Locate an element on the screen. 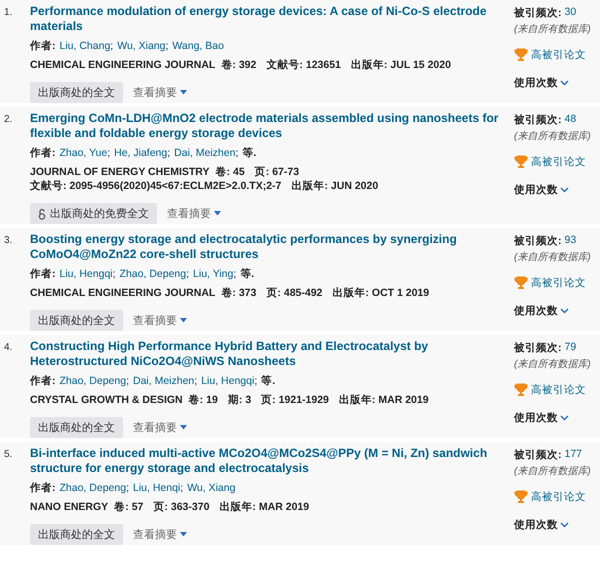 The height and width of the screenshot is (576, 600). record-number: 4. is located at coordinates (9, 348).